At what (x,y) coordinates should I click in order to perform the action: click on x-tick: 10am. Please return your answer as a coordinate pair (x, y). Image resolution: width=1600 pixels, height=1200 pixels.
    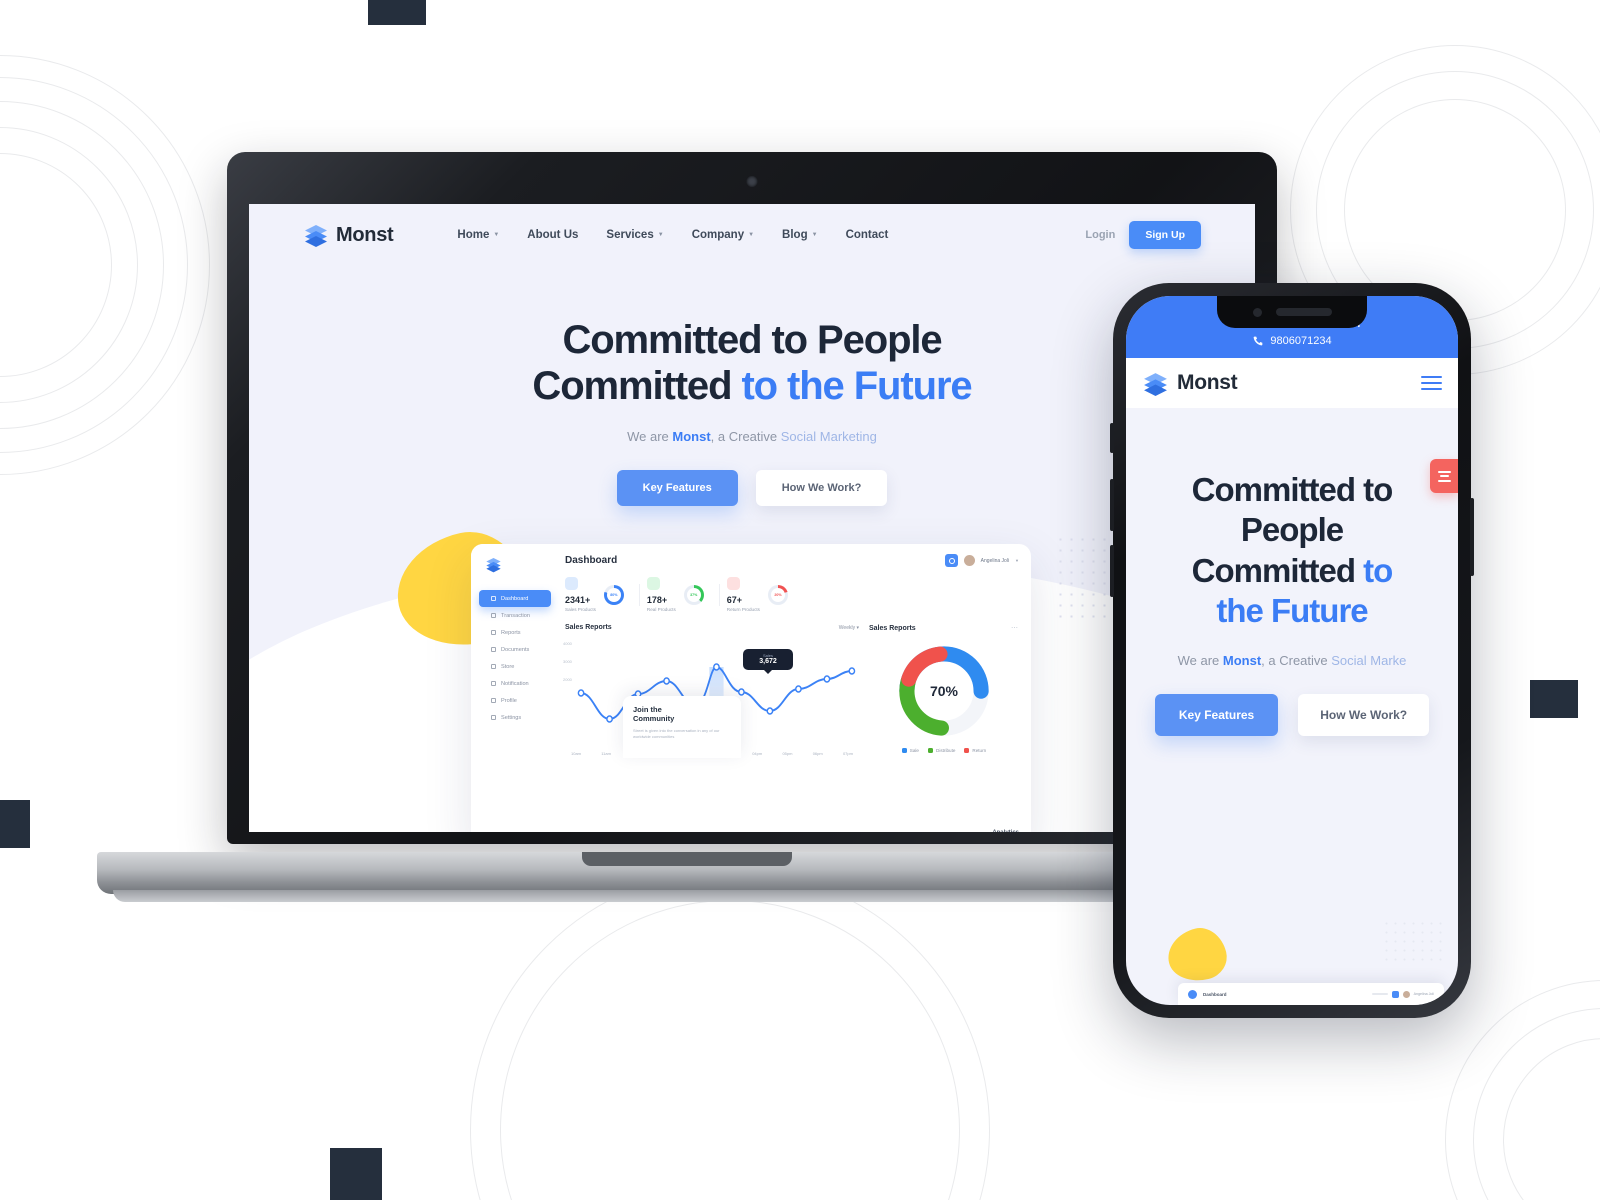
    Looking at the image, I should click on (576, 753).